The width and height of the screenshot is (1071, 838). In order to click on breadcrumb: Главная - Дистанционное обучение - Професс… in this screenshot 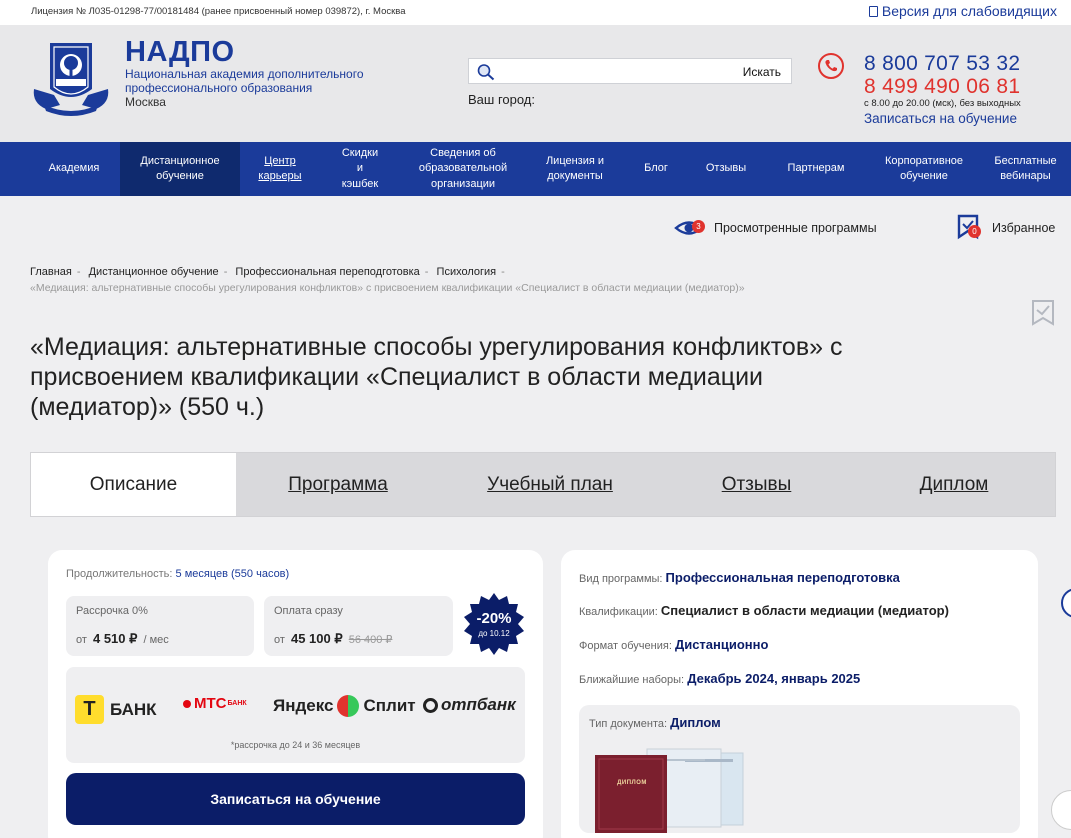, I will do `click(267, 272)`.